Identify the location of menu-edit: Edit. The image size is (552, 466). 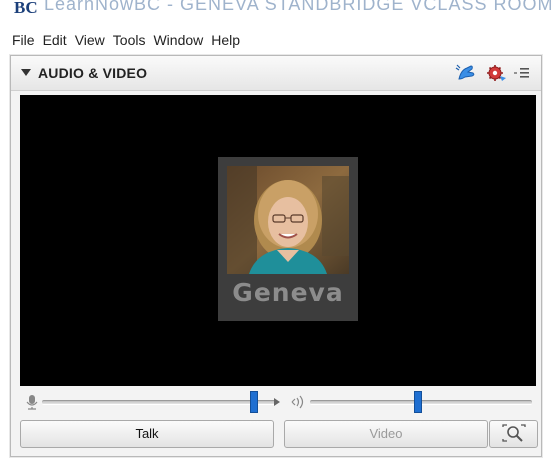
(55, 40).